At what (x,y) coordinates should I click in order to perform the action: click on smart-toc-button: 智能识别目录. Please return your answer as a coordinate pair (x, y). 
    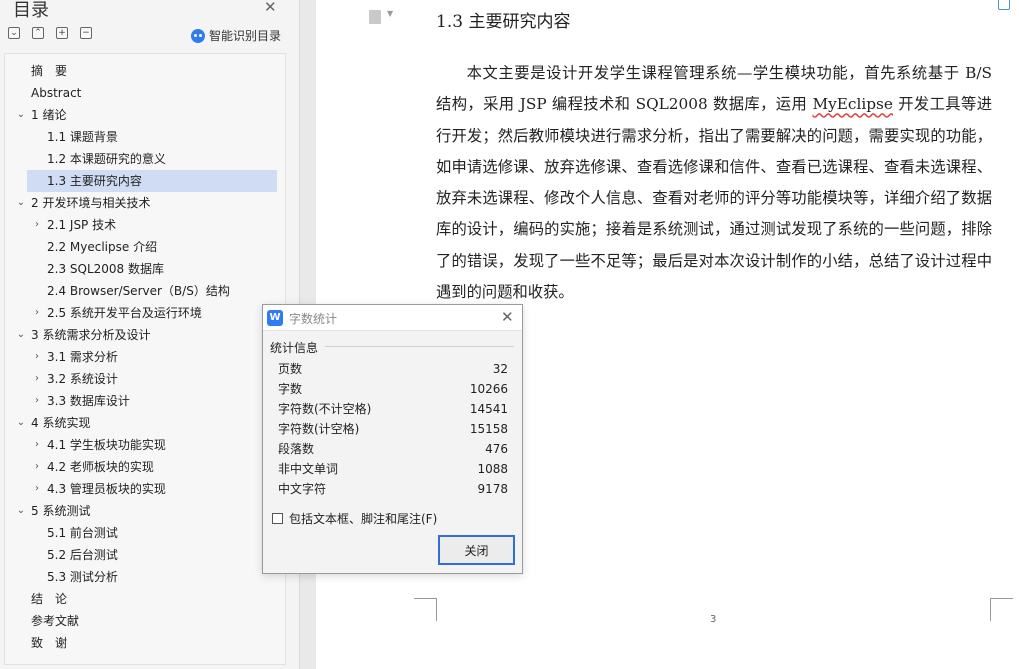
    Looking at the image, I should click on (236, 35).